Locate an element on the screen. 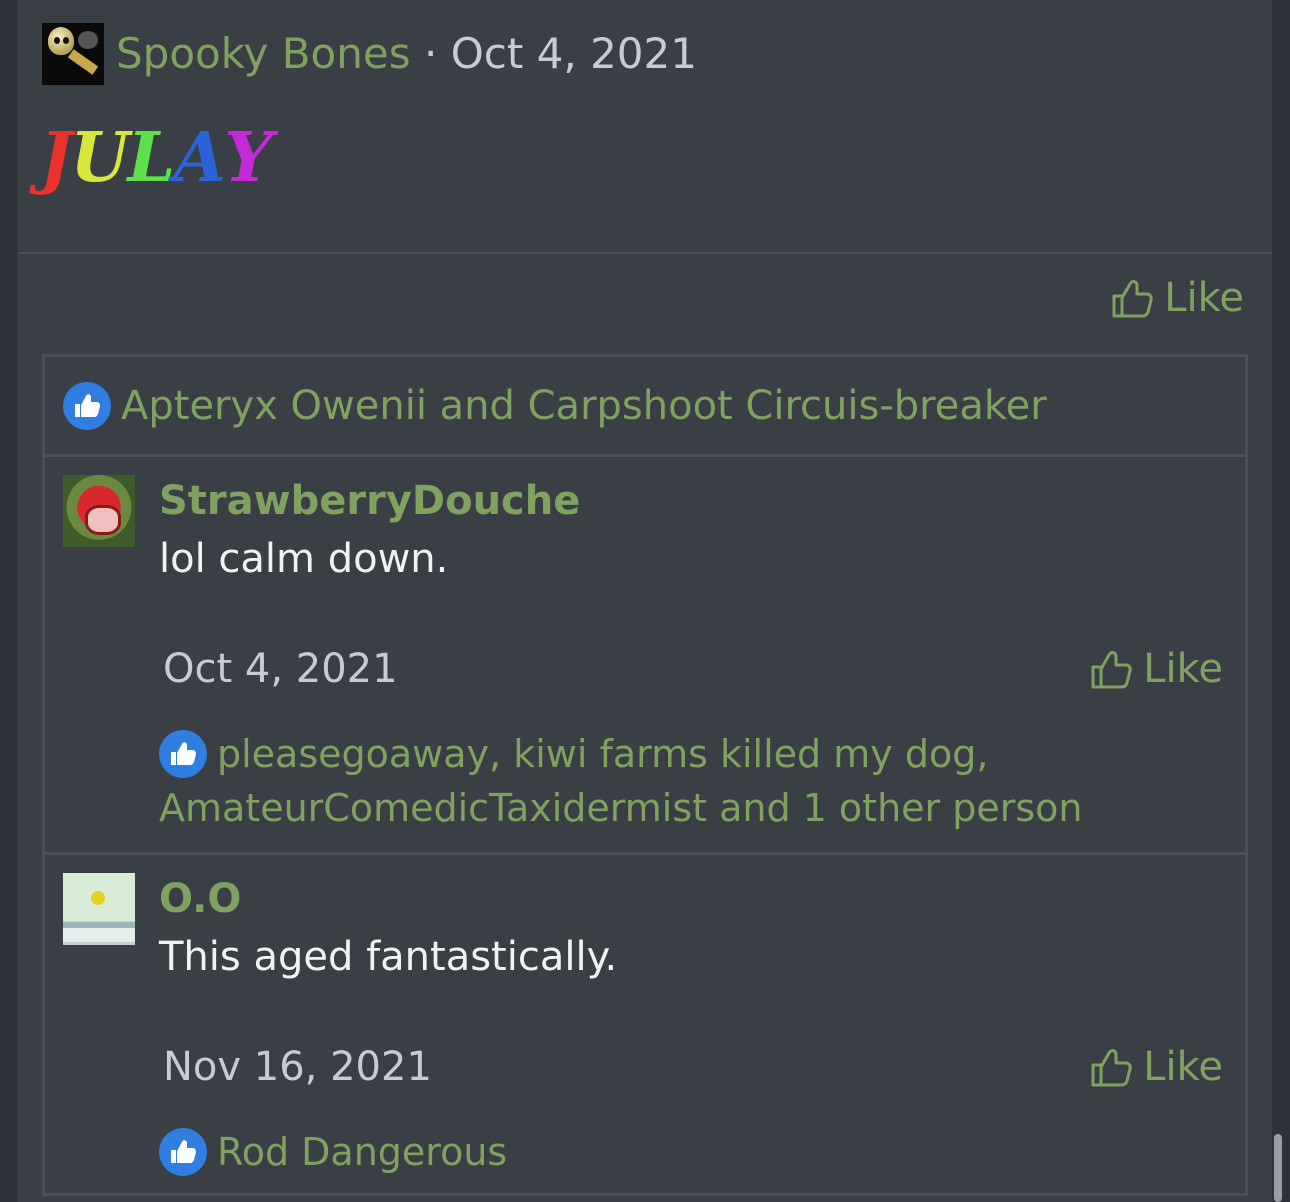  post-author: Spooky Bones is located at coordinates (263, 53).